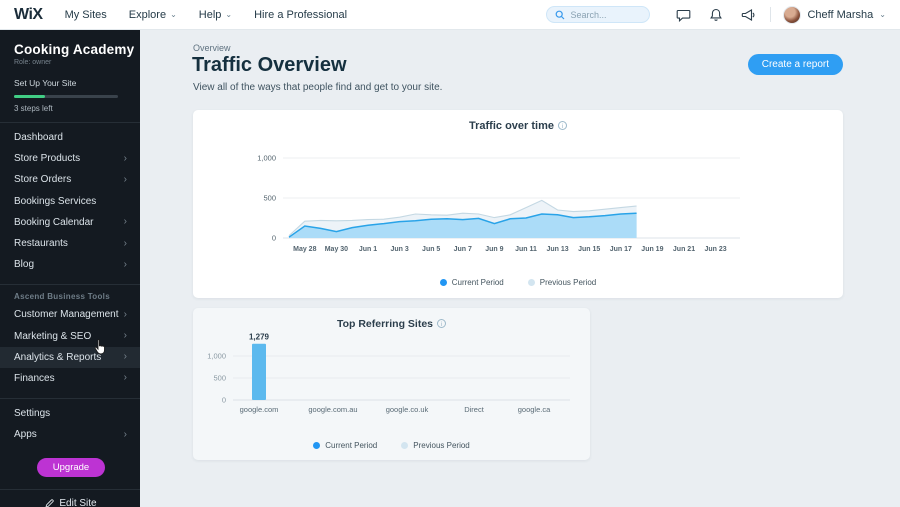  I want to click on search-icon, so click(560, 14).